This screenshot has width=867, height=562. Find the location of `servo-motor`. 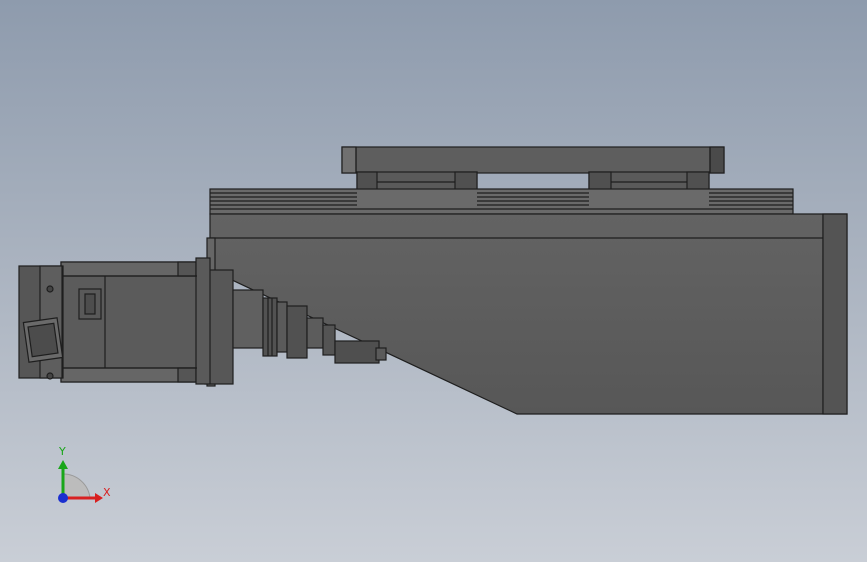

servo-motor is located at coordinates (135, 321).